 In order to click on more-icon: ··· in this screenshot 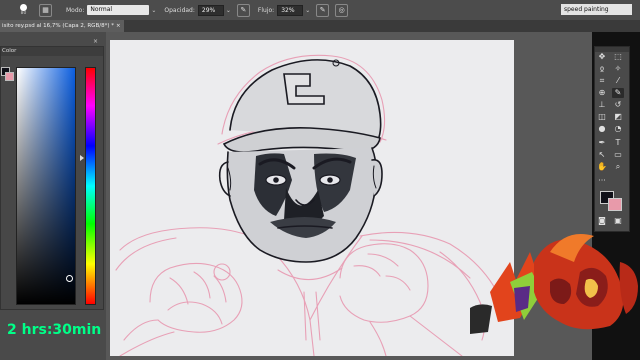, I will do `click(602, 181)`.